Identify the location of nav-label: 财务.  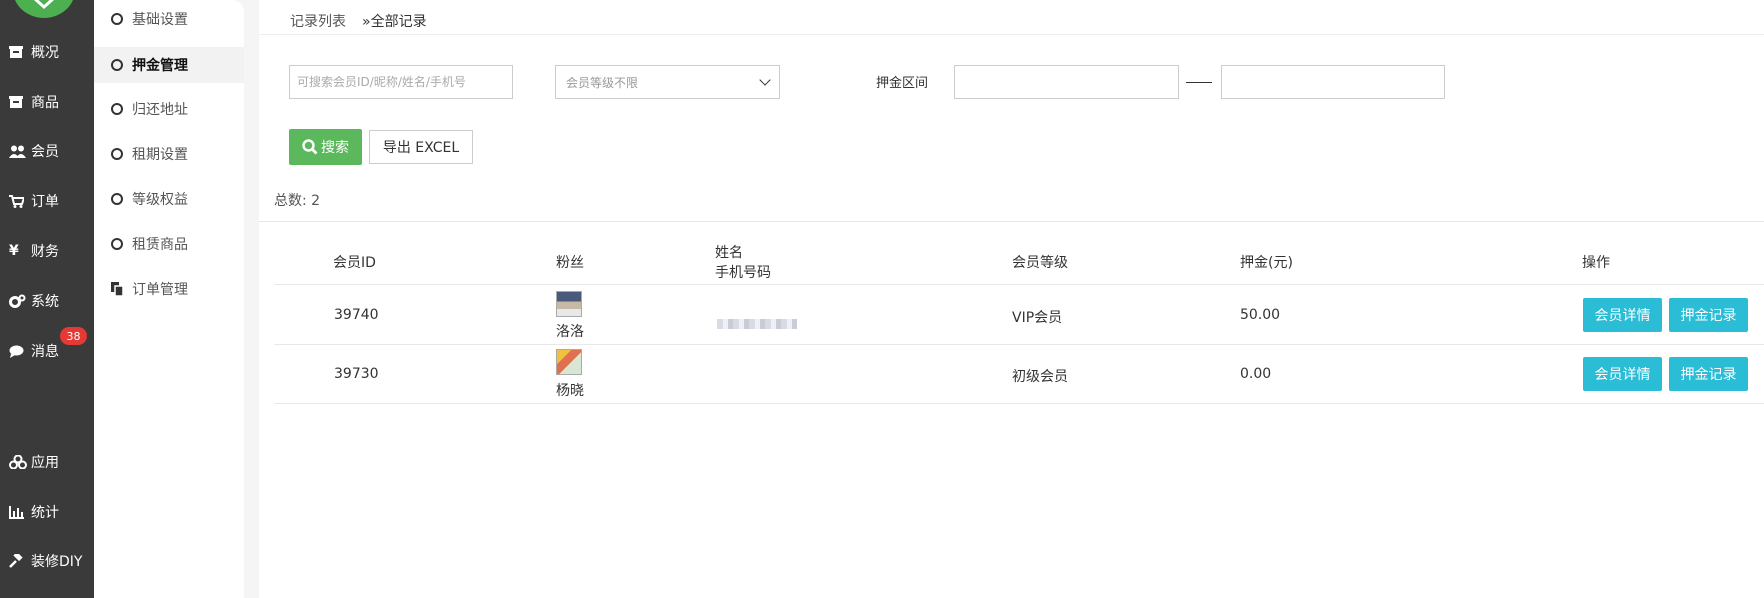
(45, 252).